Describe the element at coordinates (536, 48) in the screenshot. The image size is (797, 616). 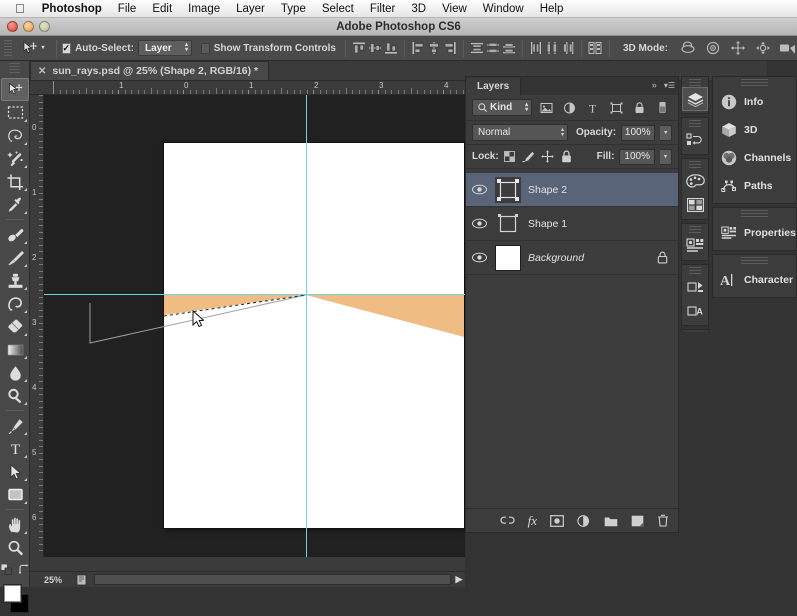
I see `distribute-left-edges-button` at that location.